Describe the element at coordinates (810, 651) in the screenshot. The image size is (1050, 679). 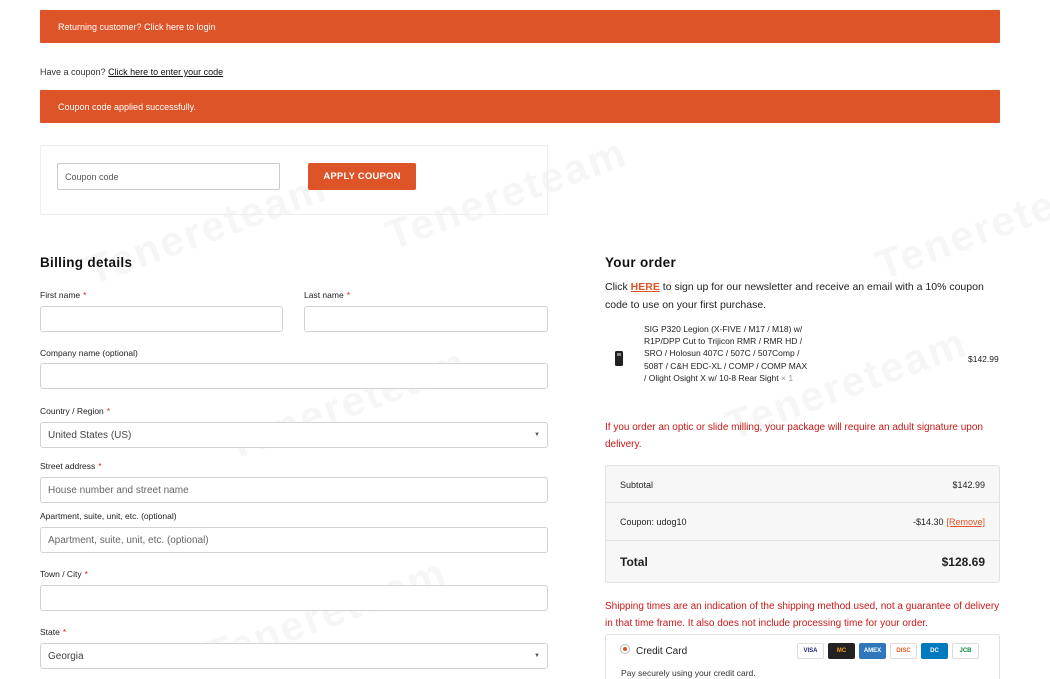
I see `visa-icon: VISA` at that location.